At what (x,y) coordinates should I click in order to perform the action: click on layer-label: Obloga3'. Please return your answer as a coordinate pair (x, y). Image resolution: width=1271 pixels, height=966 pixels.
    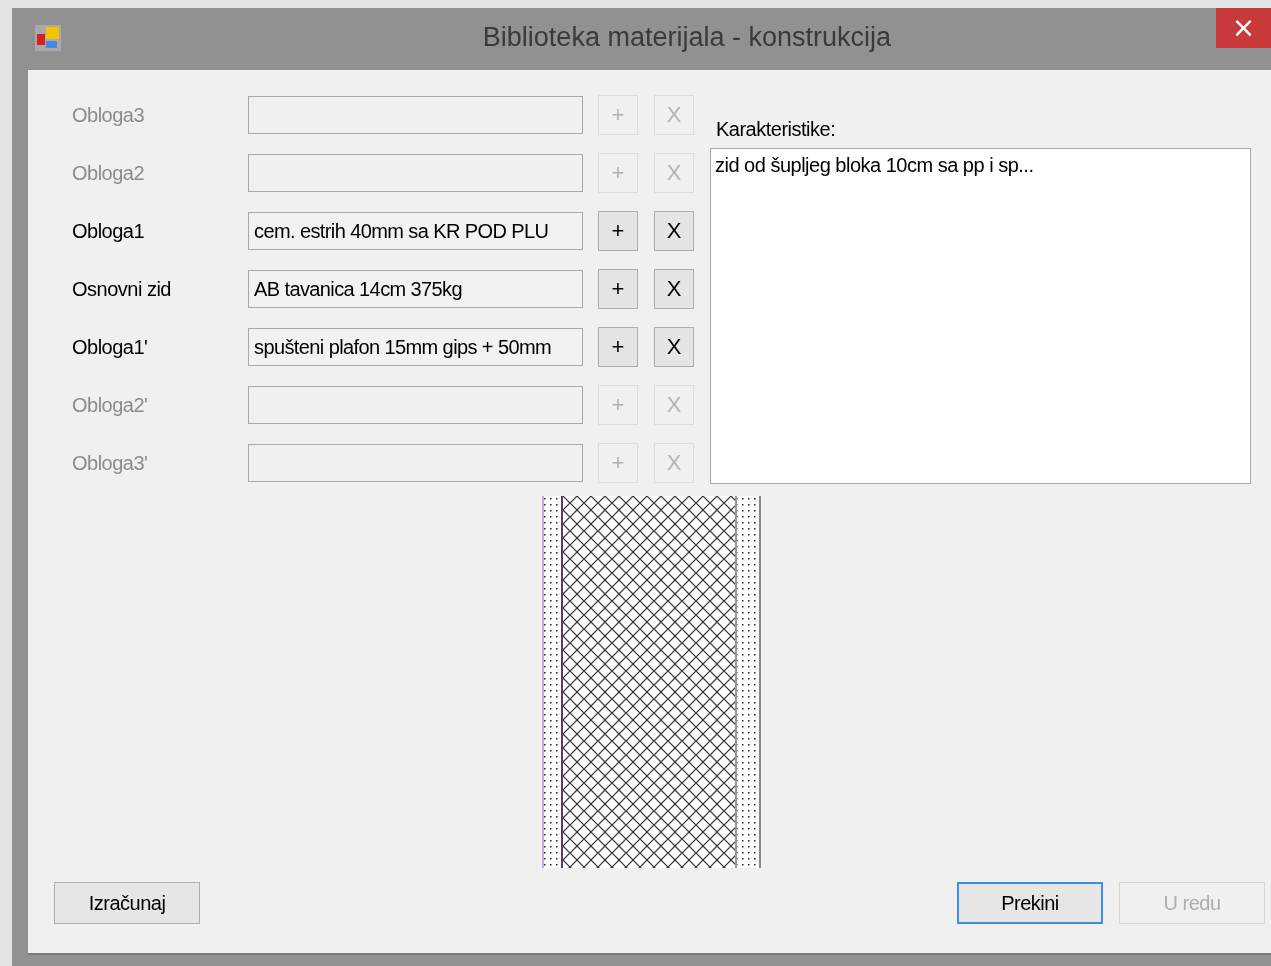
    Looking at the image, I should click on (110, 463).